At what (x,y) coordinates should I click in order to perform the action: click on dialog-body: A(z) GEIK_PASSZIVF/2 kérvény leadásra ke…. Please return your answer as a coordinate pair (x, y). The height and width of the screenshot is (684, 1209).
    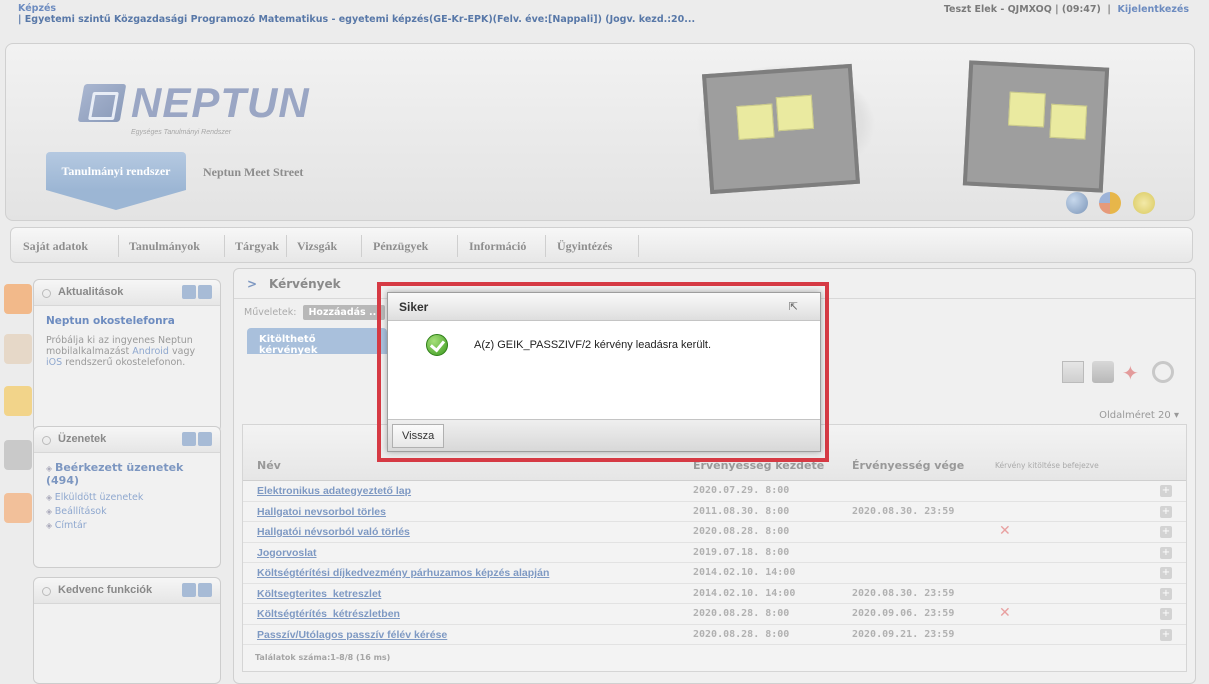
    Looking at the image, I should click on (604, 370).